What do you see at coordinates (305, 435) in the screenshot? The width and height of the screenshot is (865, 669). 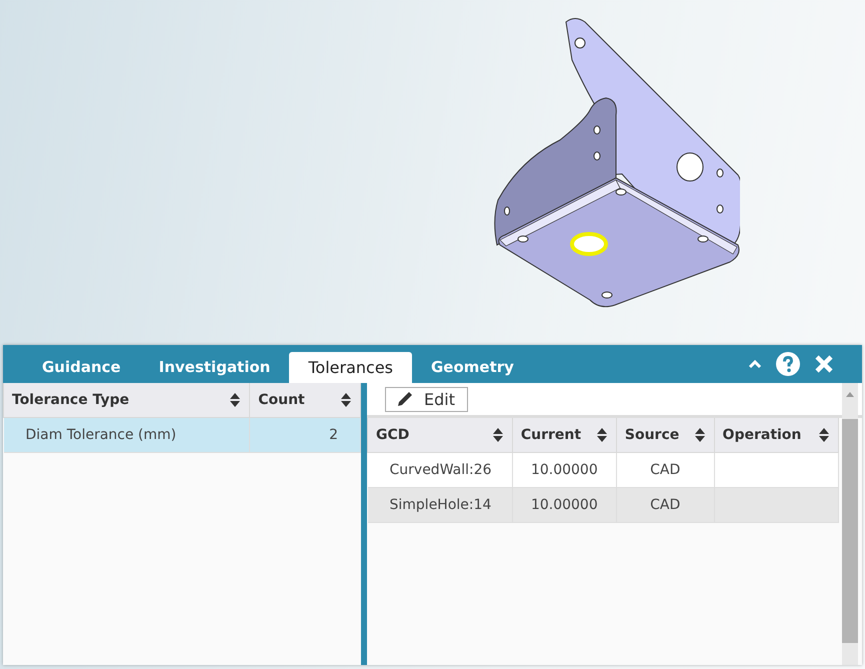 I see `table-cell: 2` at bounding box center [305, 435].